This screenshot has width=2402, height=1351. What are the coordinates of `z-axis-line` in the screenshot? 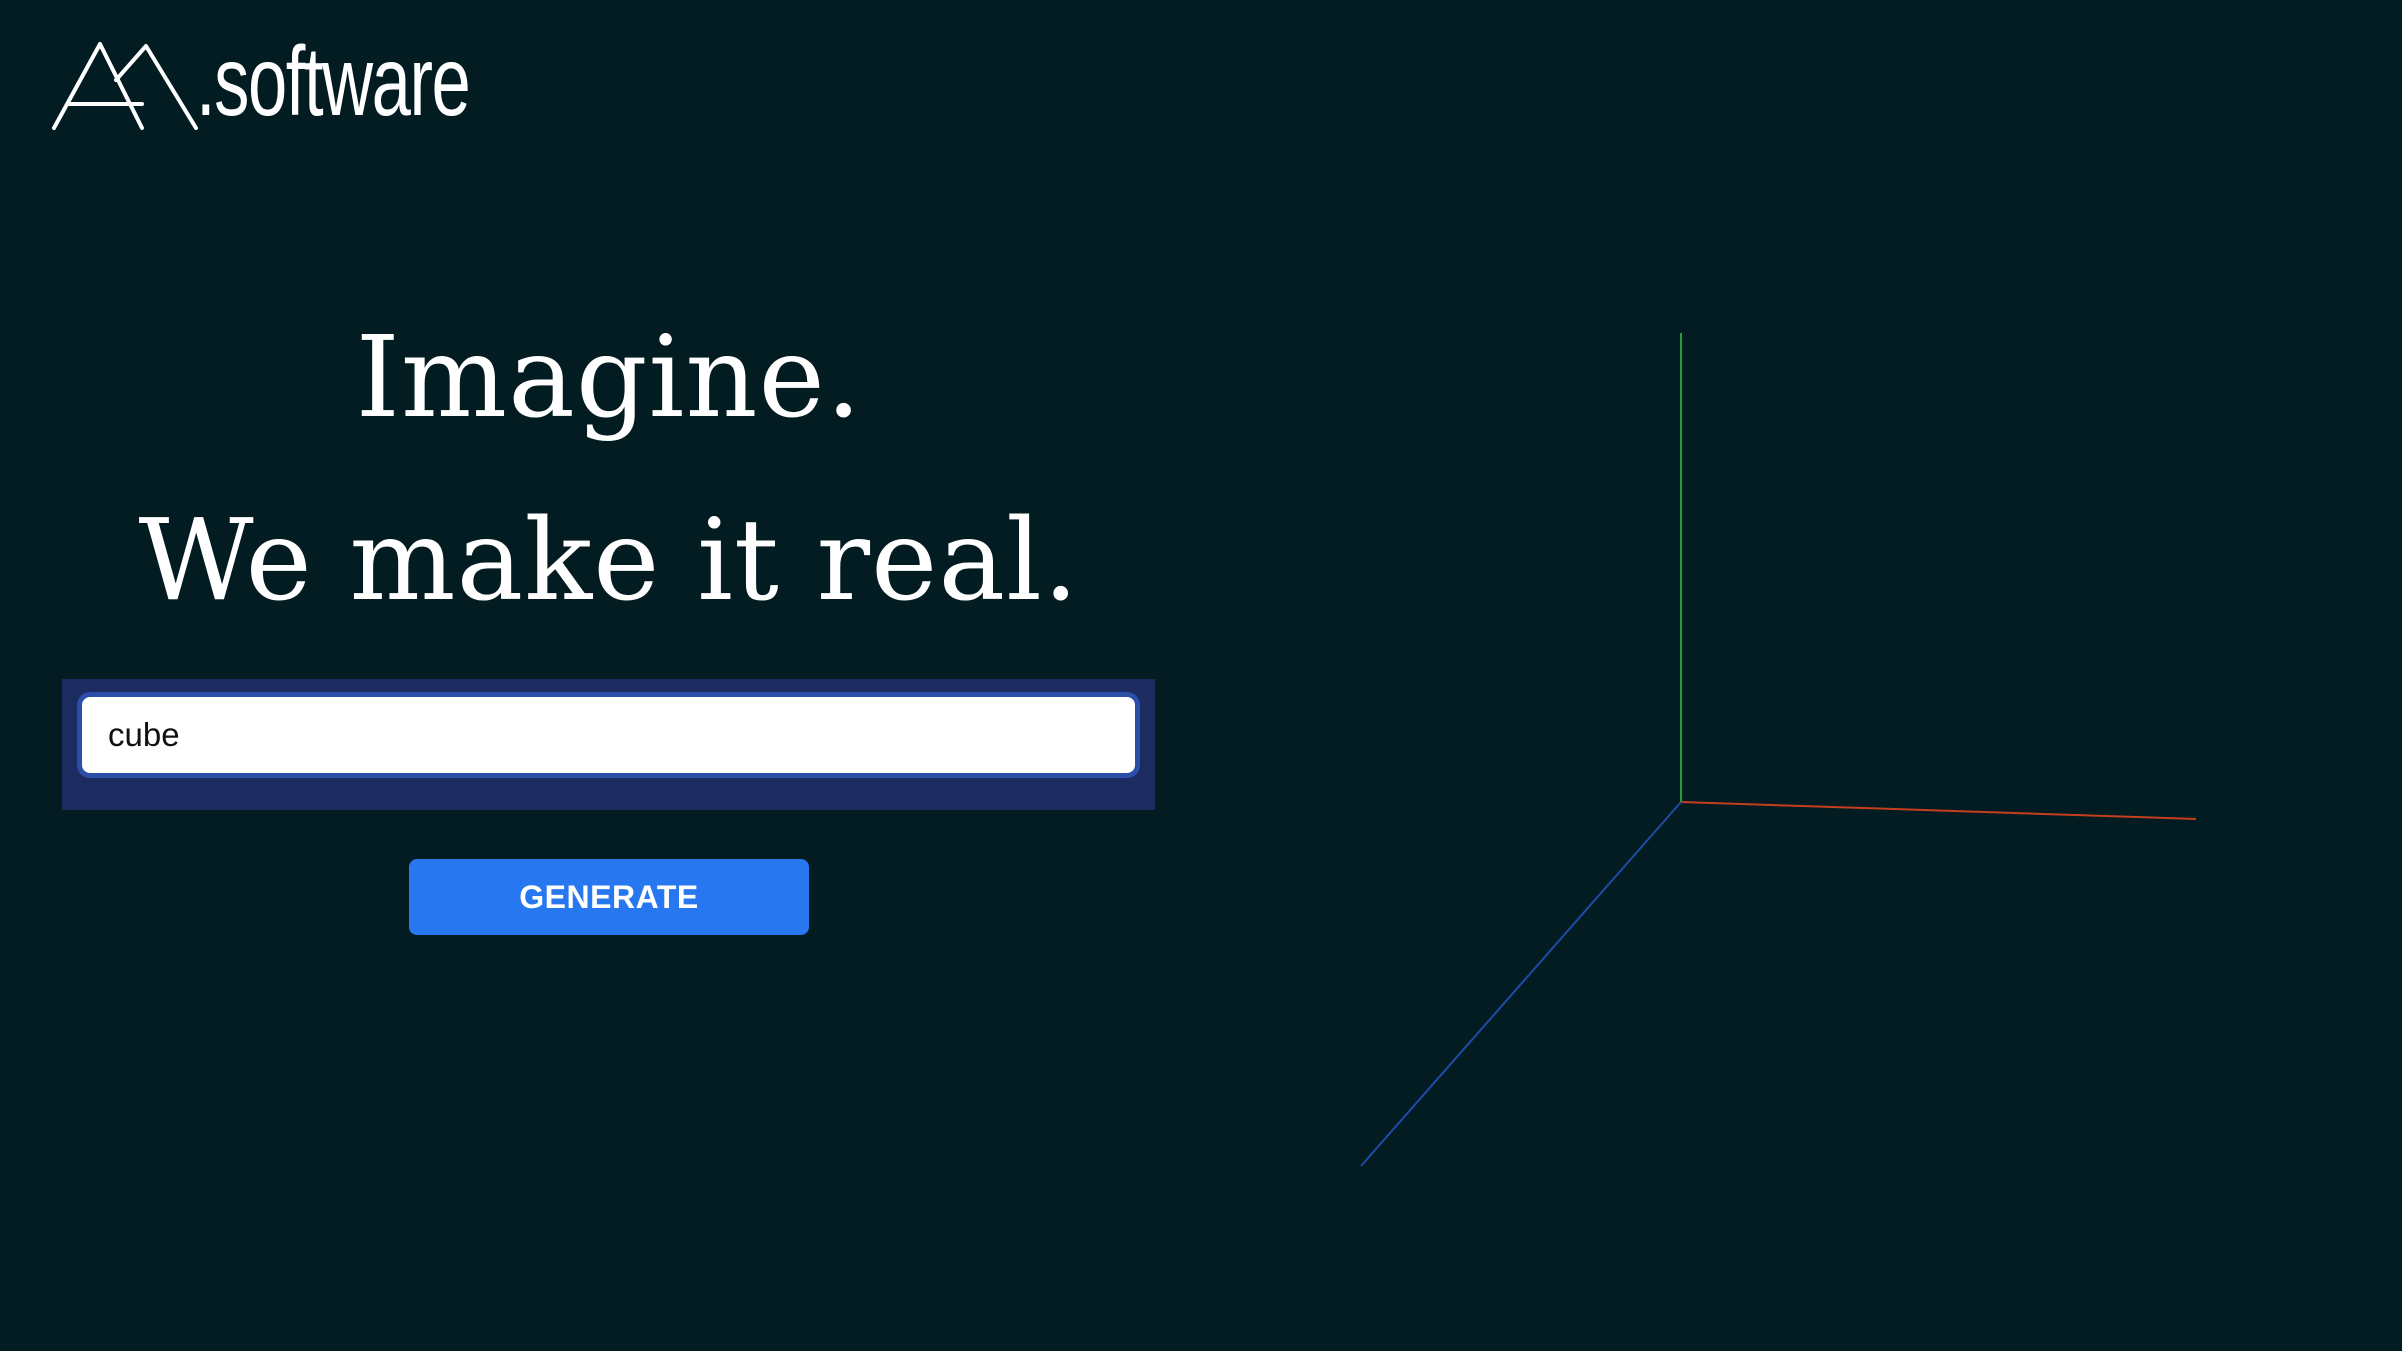 It's located at (1521, 984).